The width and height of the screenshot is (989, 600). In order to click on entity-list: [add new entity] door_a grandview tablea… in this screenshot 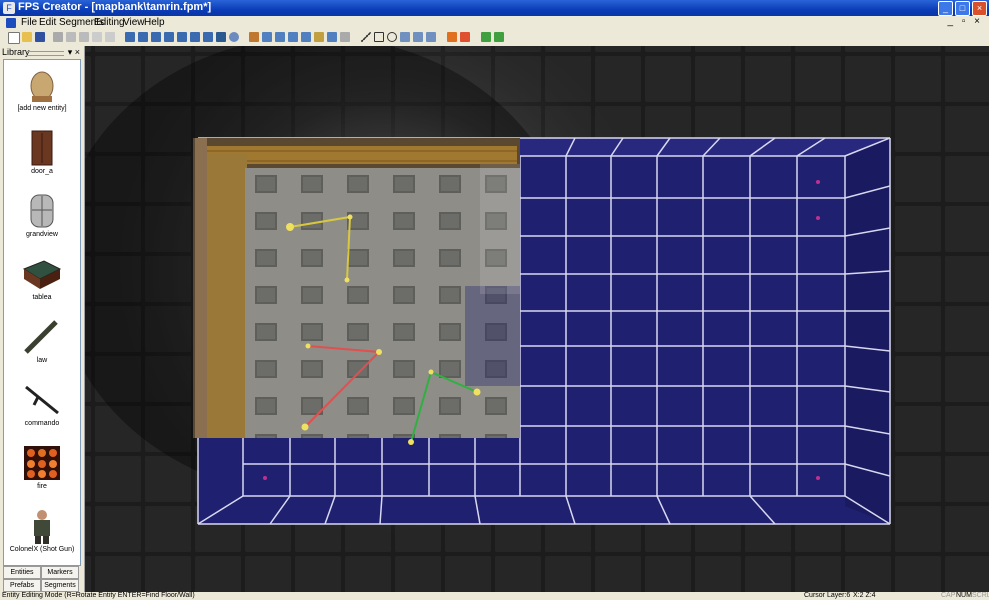, I will do `click(42, 312)`.